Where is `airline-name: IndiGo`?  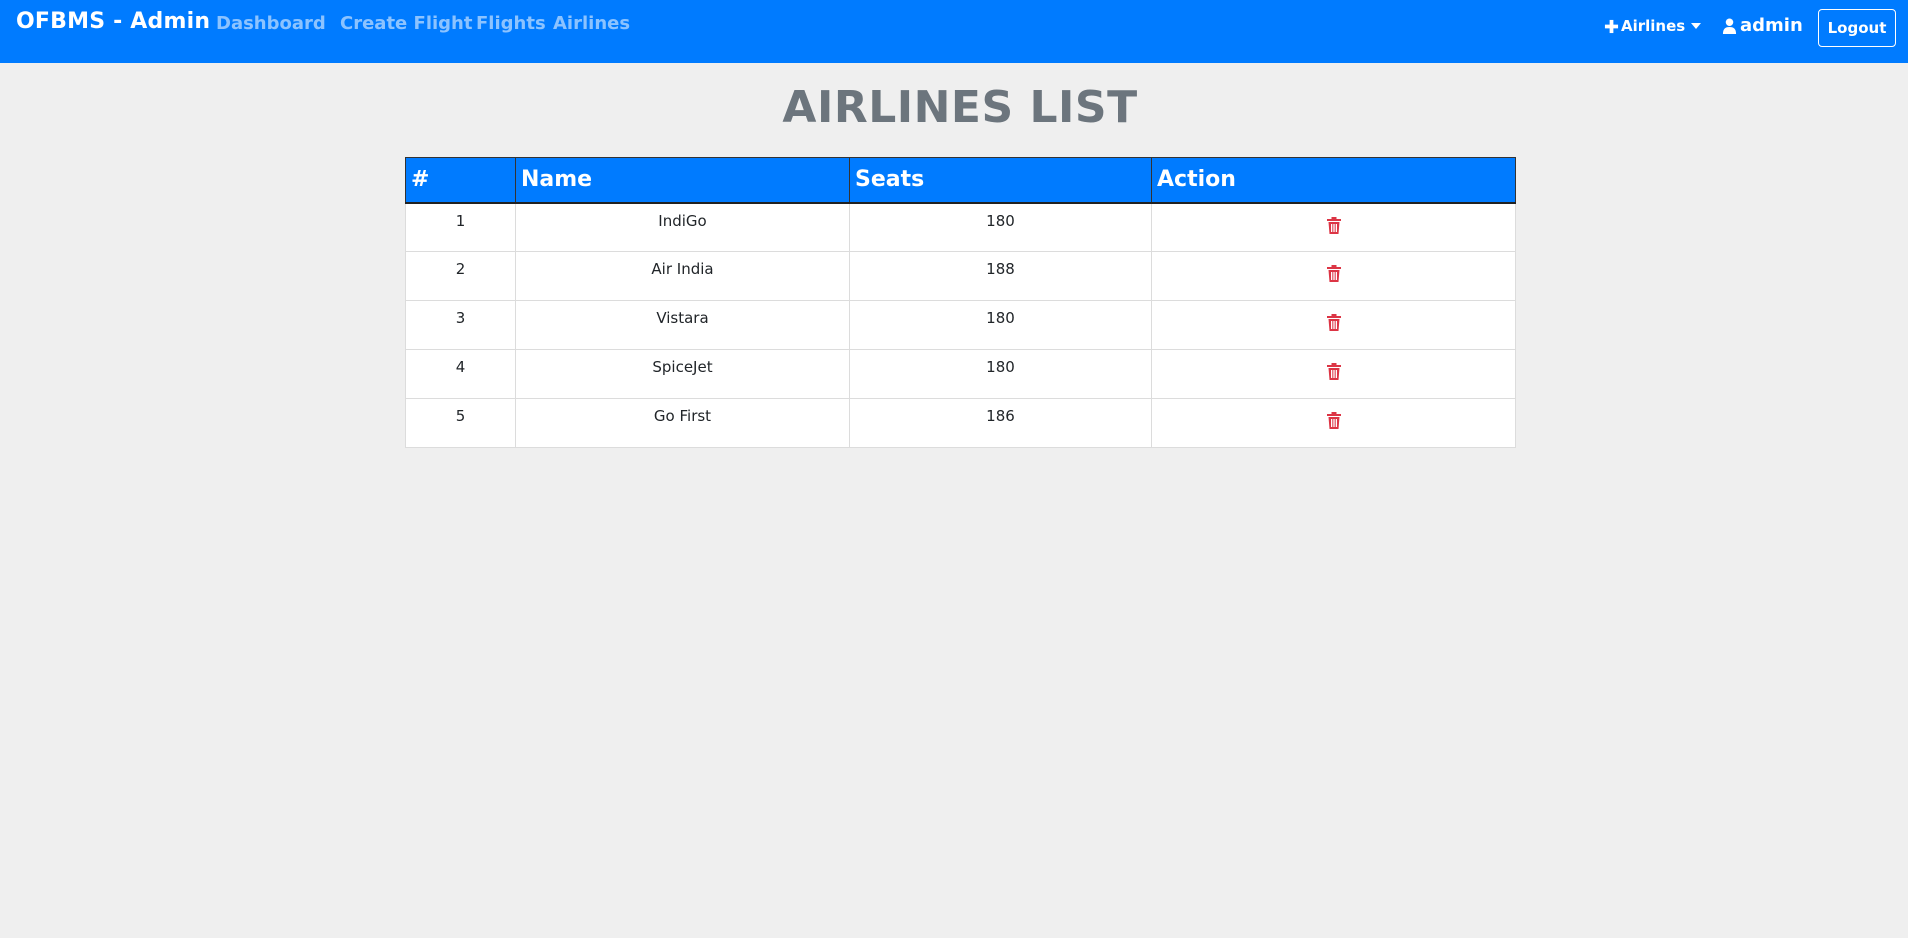
airline-name: IndiGo is located at coordinates (682, 227).